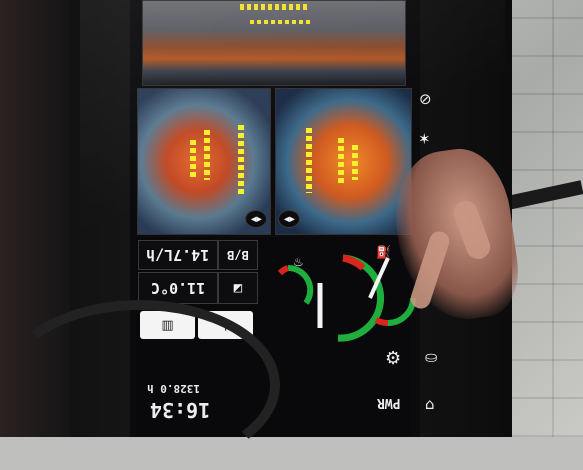  What do you see at coordinates (275, 7) in the screenshot?
I see `top-distance-markers` at bounding box center [275, 7].